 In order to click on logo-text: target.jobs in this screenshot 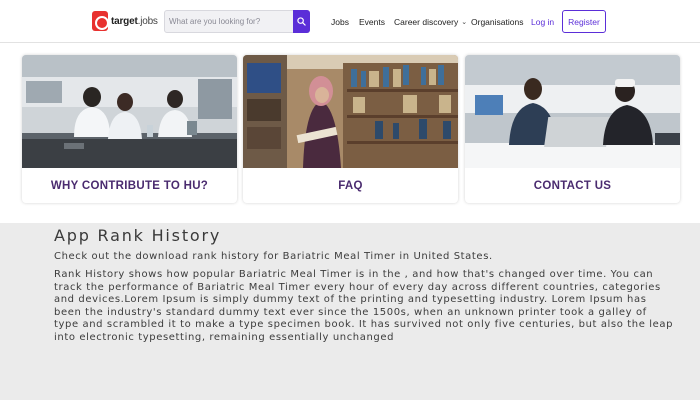, I will do `click(134, 21)`.